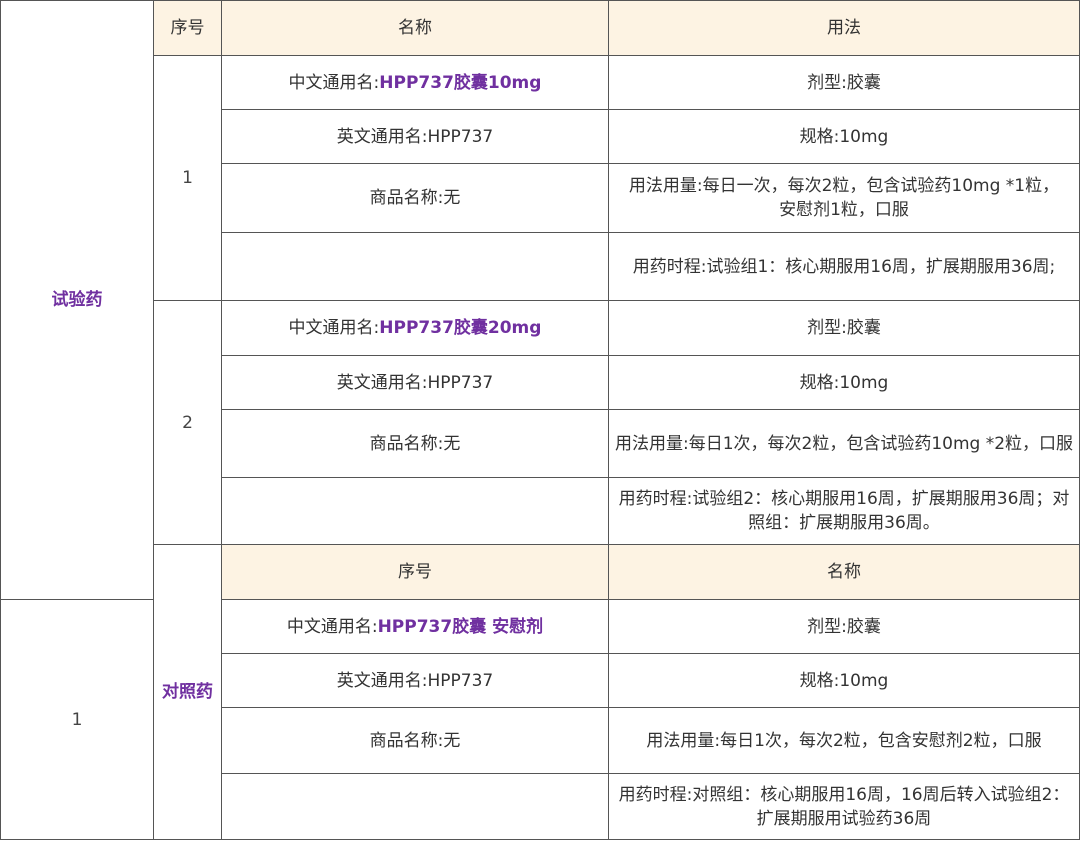  Describe the element at coordinates (77, 719) in the screenshot. I see `control-seq-1: 1` at that location.